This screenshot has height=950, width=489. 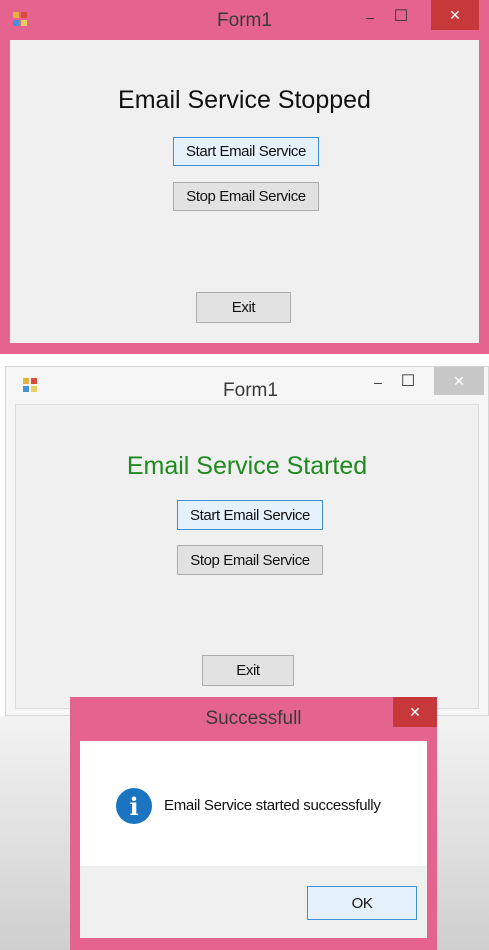 What do you see at coordinates (362, 903) in the screenshot?
I see `ok-button: OK` at bounding box center [362, 903].